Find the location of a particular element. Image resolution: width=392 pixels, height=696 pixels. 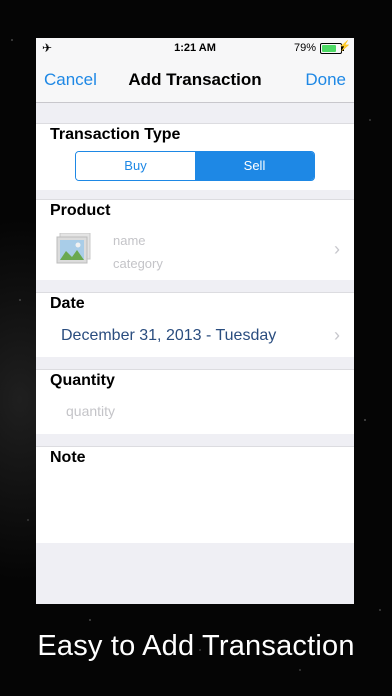

transaction-type-segmented-control: Buy Sell is located at coordinates (195, 166).